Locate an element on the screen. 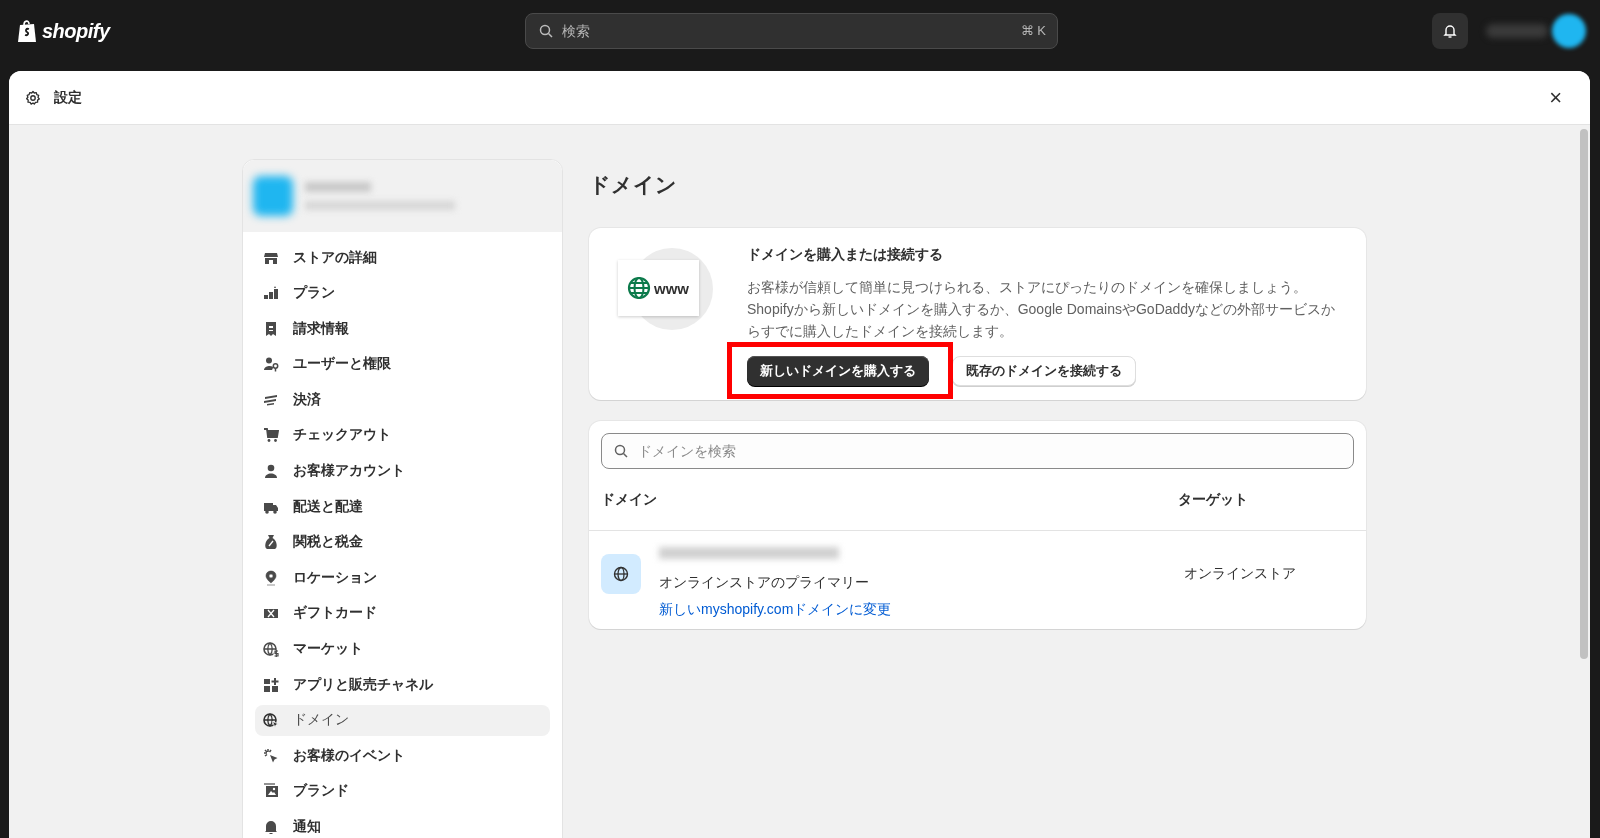 Image resolution: width=1600 pixels, height=838 pixels. sidebar-item: 請求情報 is located at coordinates (402, 329).